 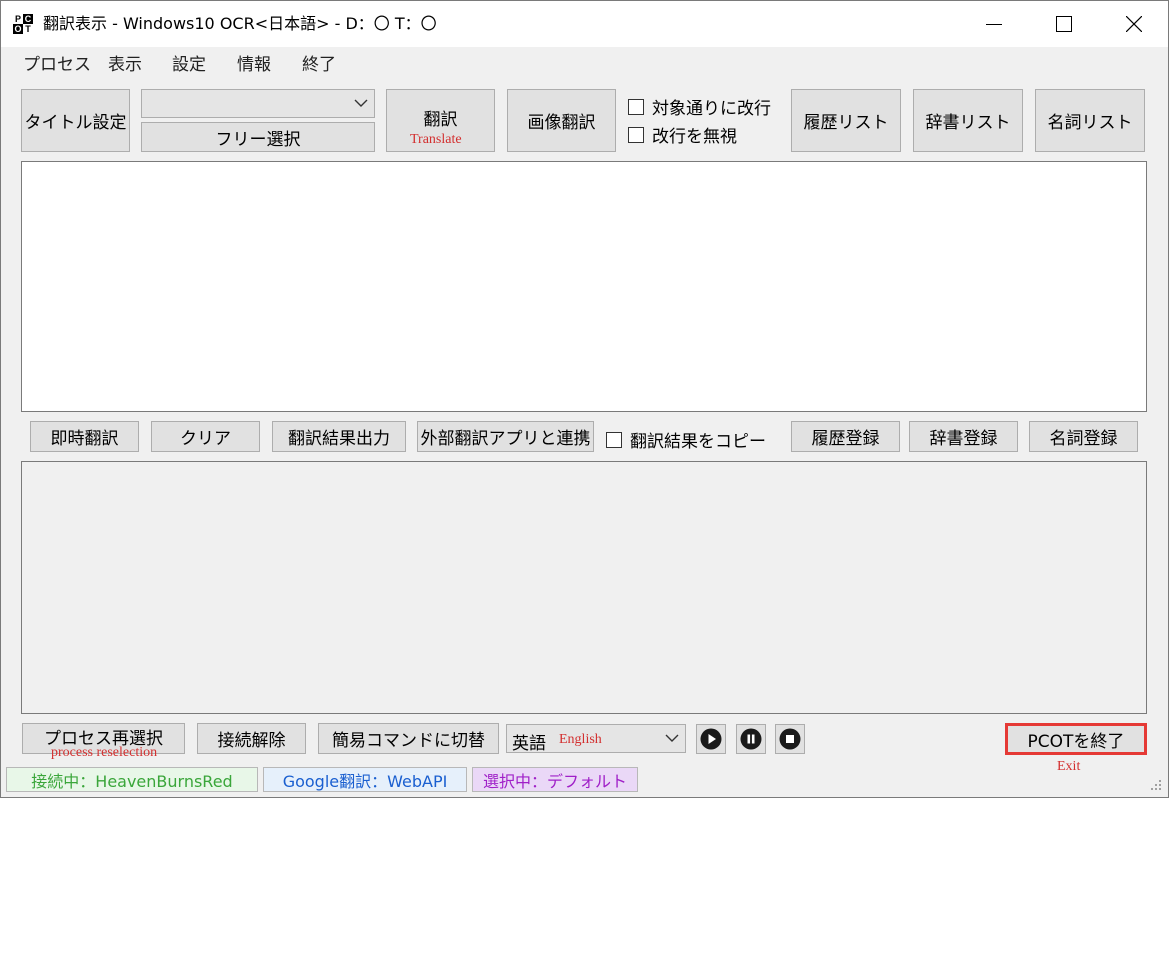 I want to click on menu-process: プロセス, so click(x=57, y=65).